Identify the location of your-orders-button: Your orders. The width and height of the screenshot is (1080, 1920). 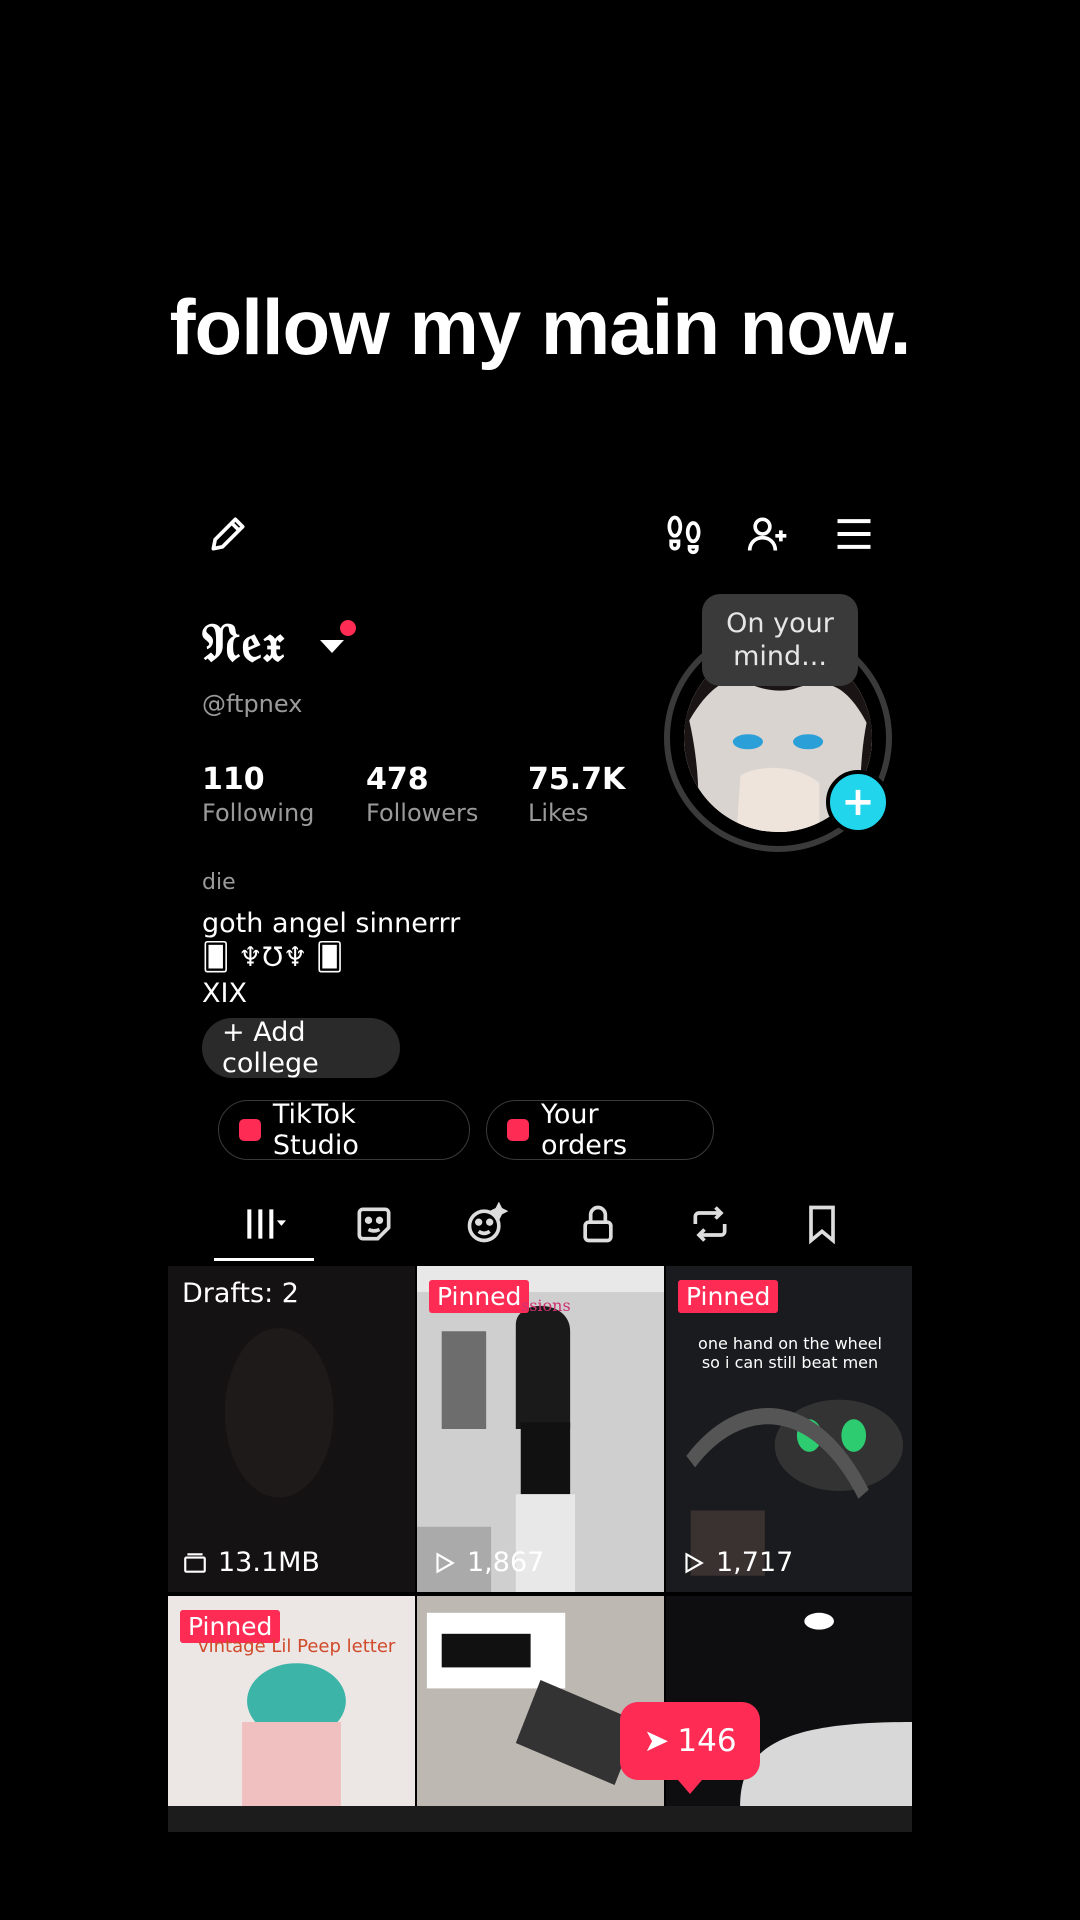
(600, 1130).